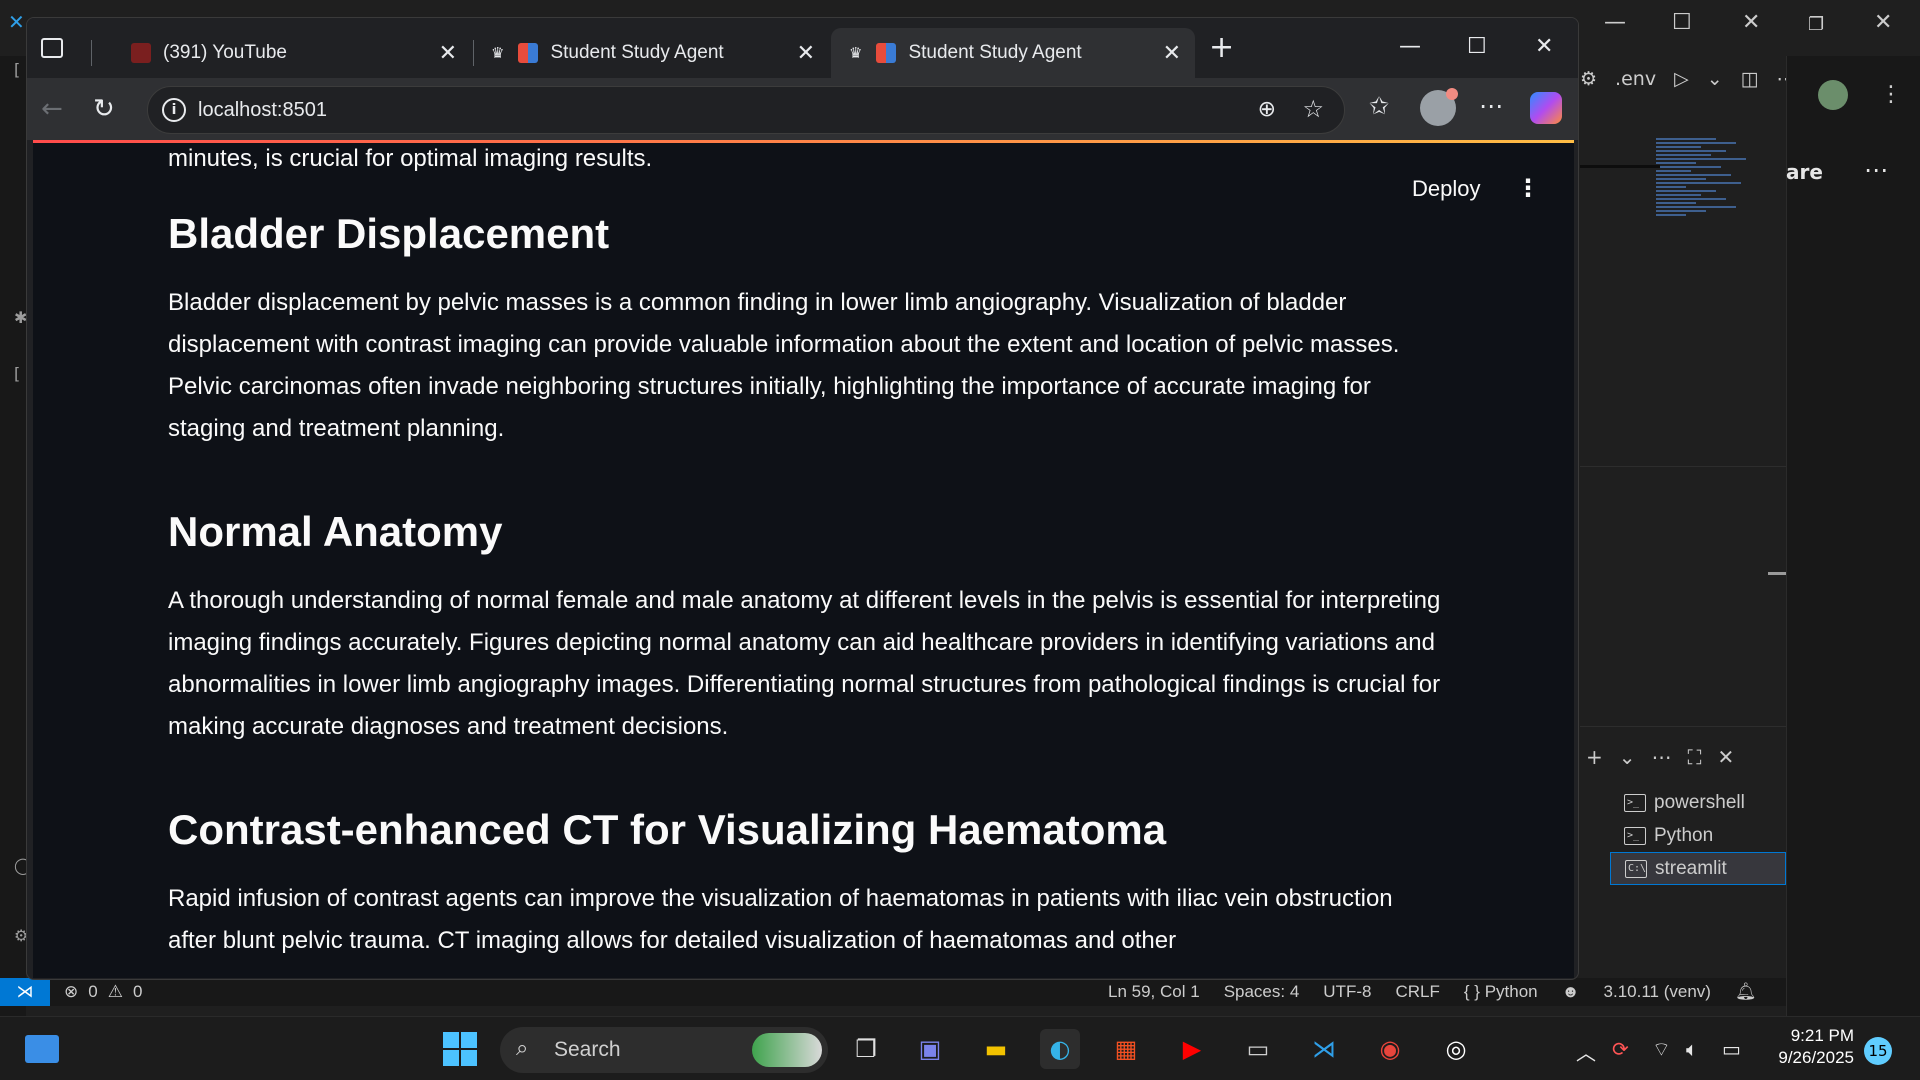  Describe the element at coordinates (1588, 79) in the screenshot. I see `gear-icon: ⚙` at that location.